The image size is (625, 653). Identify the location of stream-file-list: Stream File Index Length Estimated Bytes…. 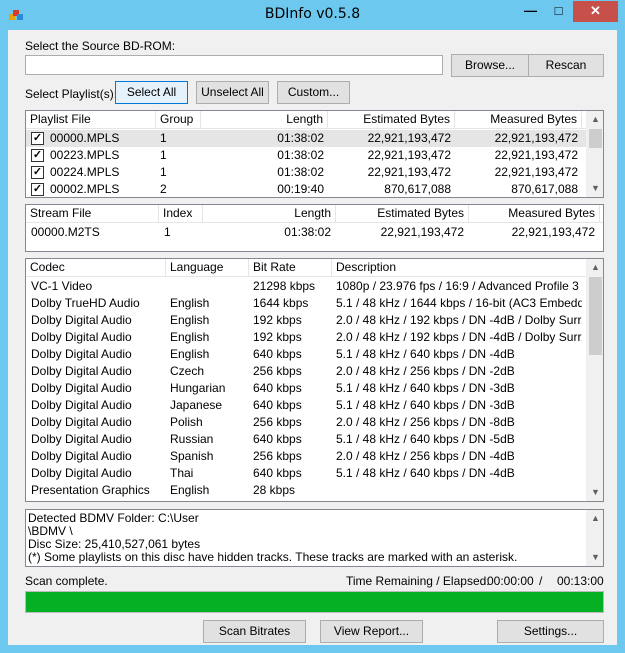
(314, 228).